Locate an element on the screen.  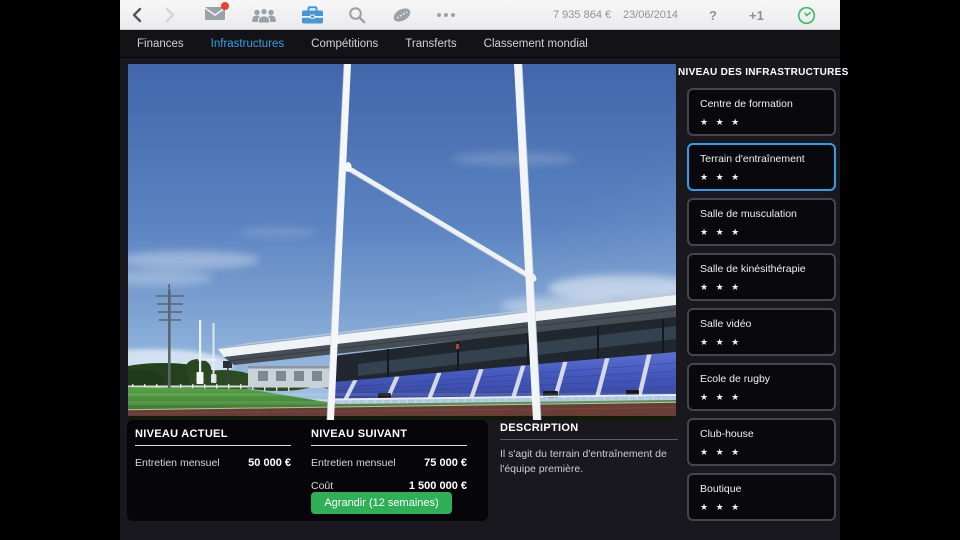
briefcase-icon is located at coordinates (312, 15).